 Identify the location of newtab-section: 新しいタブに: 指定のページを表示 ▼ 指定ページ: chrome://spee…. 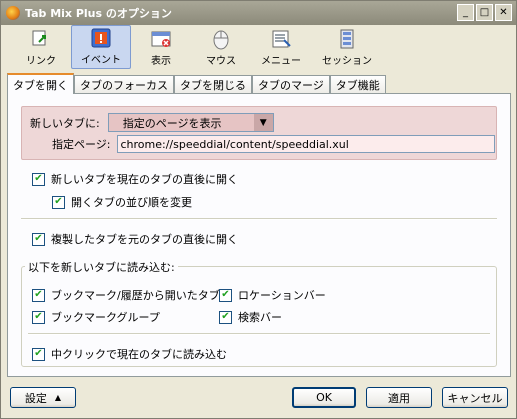
(259, 133).